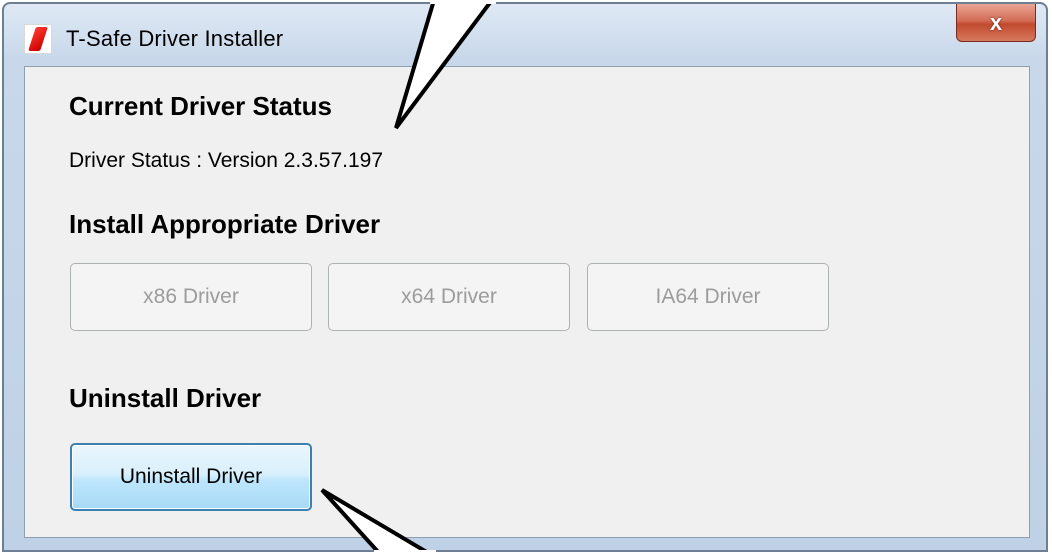 The width and height of the screenshot is (1052, 554). What do you see at coordinates (191, 297) in the screenshot?
I see `x86-driver-button: x86 Driver` at bounding box center [191, 297].